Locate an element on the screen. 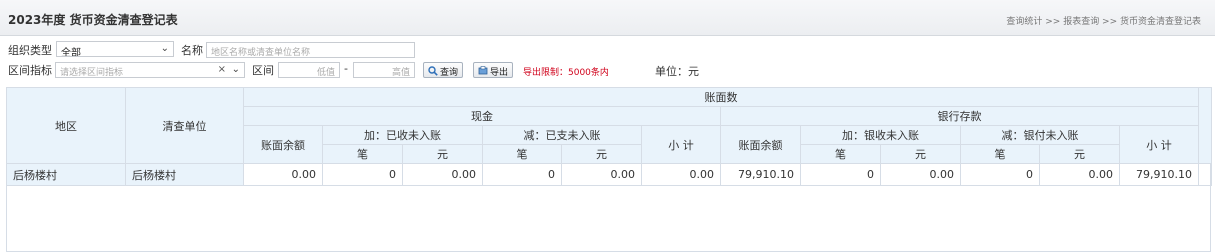 Image resolution: width=1215 pixels, height=252 pixels. clear-icon: × is located at coordinates (222, 69).